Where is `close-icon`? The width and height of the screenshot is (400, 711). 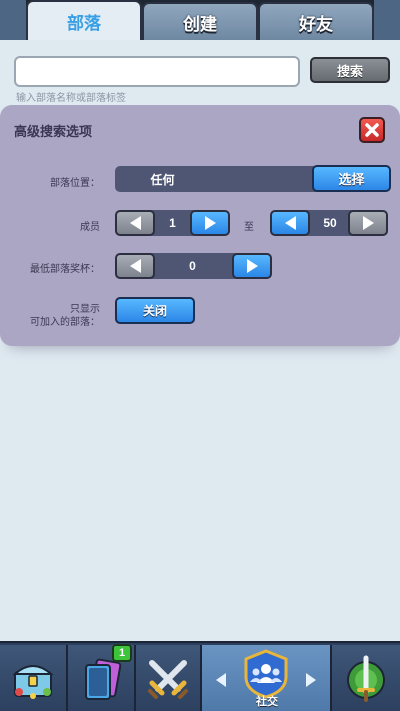
close-icon is located at coordinates (372, 130).